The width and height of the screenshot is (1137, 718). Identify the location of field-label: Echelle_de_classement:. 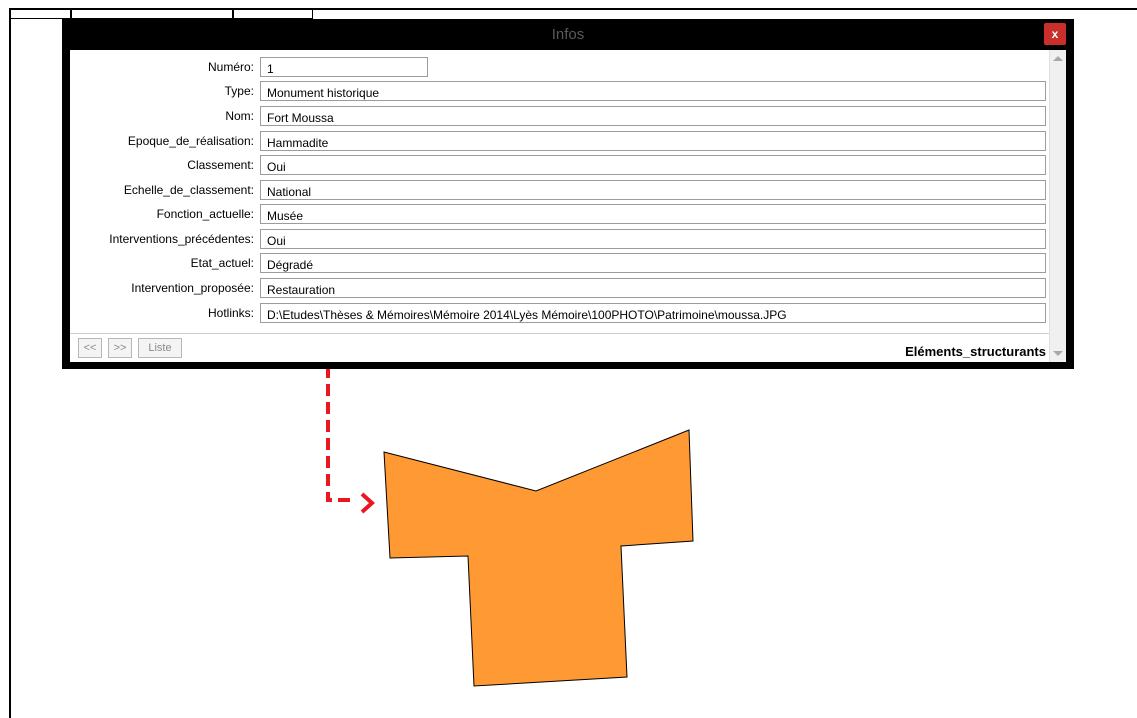
(188, 190).